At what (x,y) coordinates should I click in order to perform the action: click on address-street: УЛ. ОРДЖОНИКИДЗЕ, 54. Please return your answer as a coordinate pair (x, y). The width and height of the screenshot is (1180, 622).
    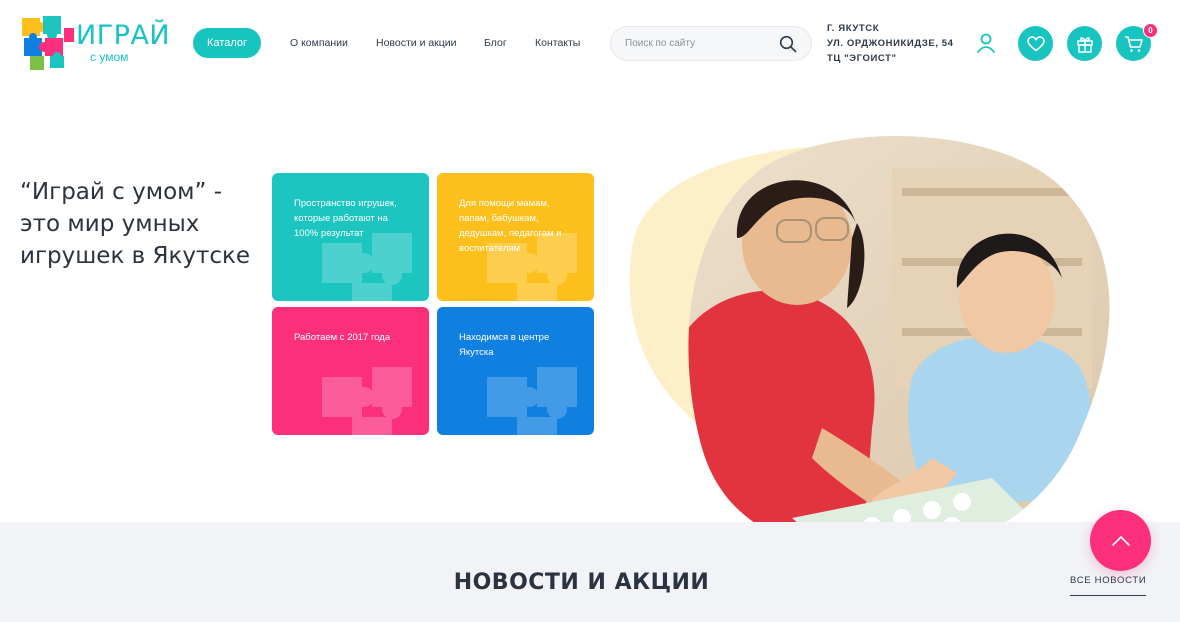
    Looking at the image, I should click on (890, 43).